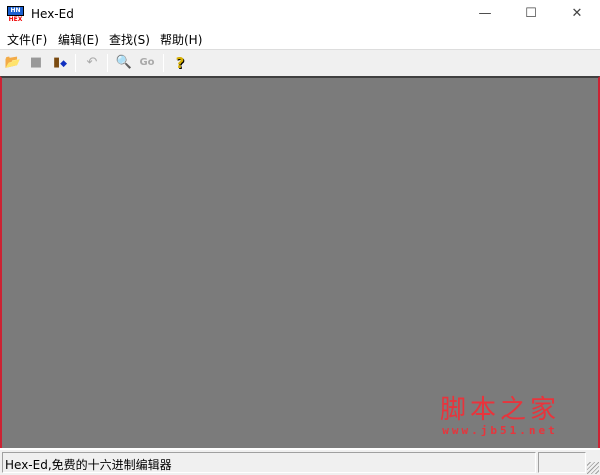 The image size is (600, 475). What do you see at coordinates (15, 19) in the screenshot?
I see `app-icon-bottom: HEX` at bounding box center [15, 19].